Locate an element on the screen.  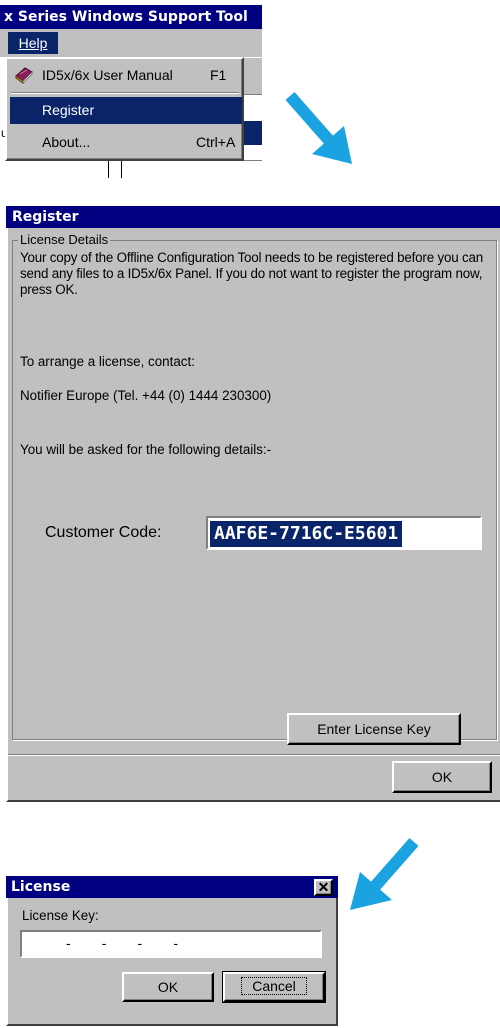
app-title: x Series Windows Support Tool is located at coordinates (126, 17).